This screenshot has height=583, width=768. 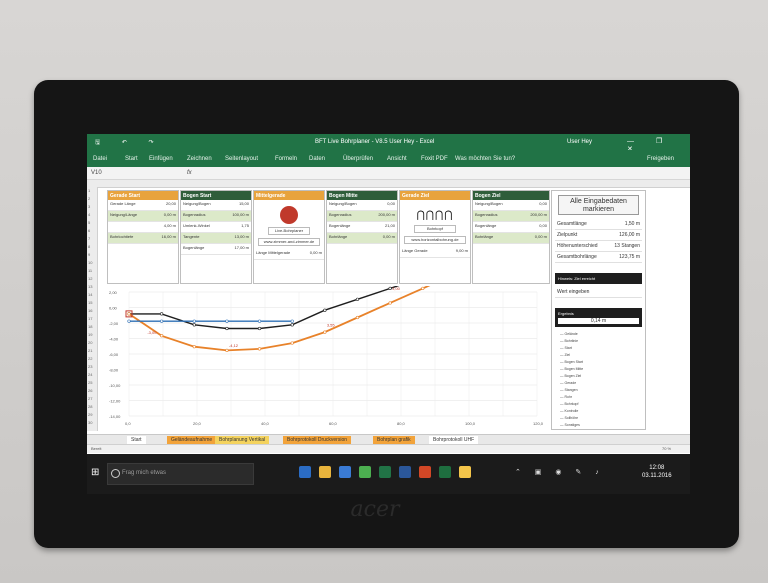 What do you see at coordinates (143, 205) in the screenshot?
I see `panel-row: Gerade Länge 20,00` at bounding box center [143, 205].